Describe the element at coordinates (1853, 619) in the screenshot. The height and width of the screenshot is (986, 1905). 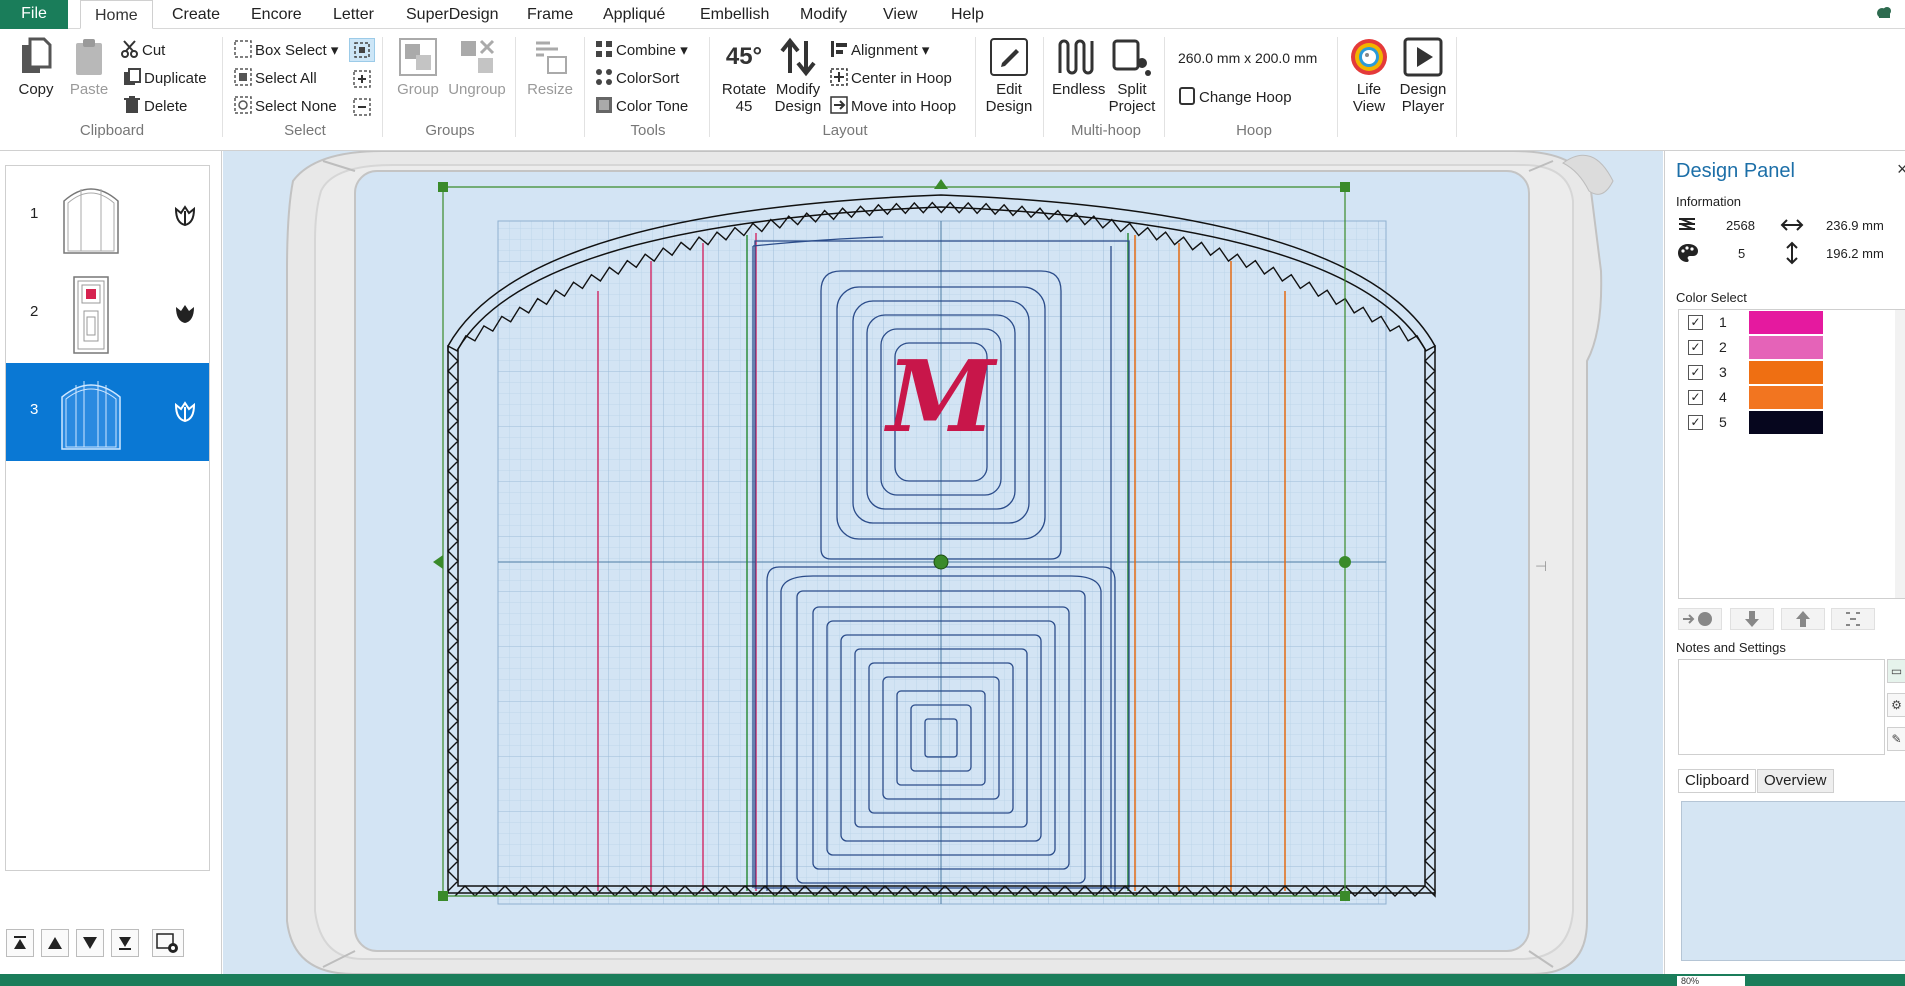
I see `color-options-button` at that location.